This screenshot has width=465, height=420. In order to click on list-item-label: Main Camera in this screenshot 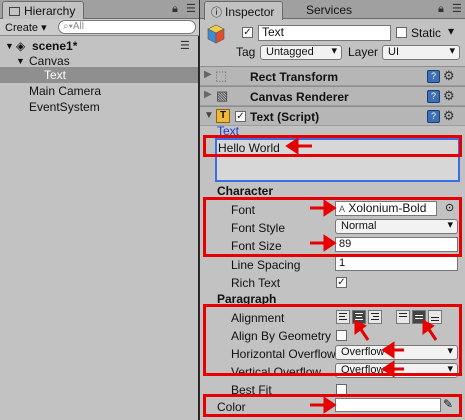, I will do `click(65, 91)`.